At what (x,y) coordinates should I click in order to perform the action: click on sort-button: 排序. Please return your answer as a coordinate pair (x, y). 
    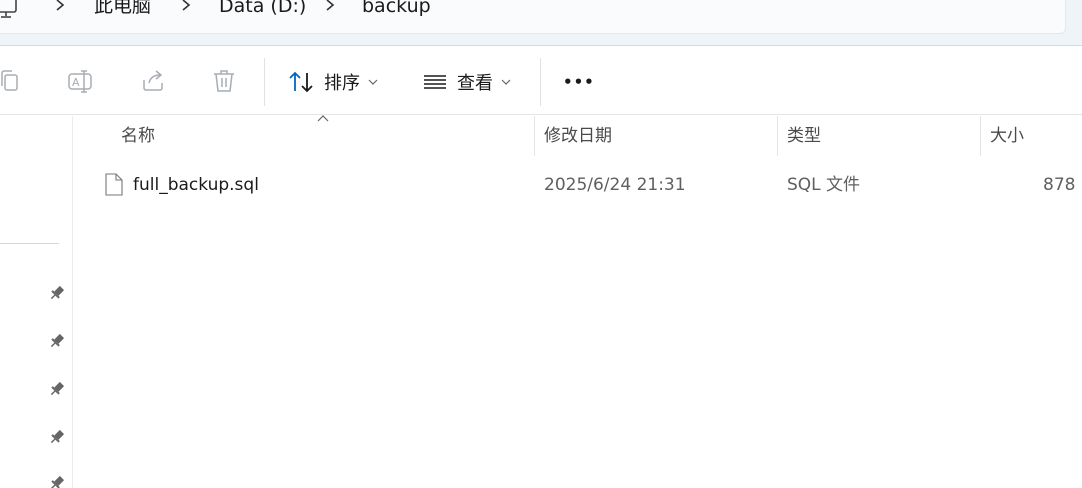
    Looking at the image, I should click on (332, 82).